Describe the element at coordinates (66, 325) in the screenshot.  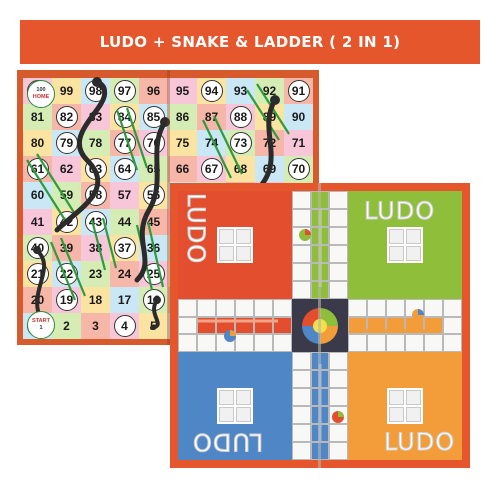
I see `board-cell-number: 2` at that location.